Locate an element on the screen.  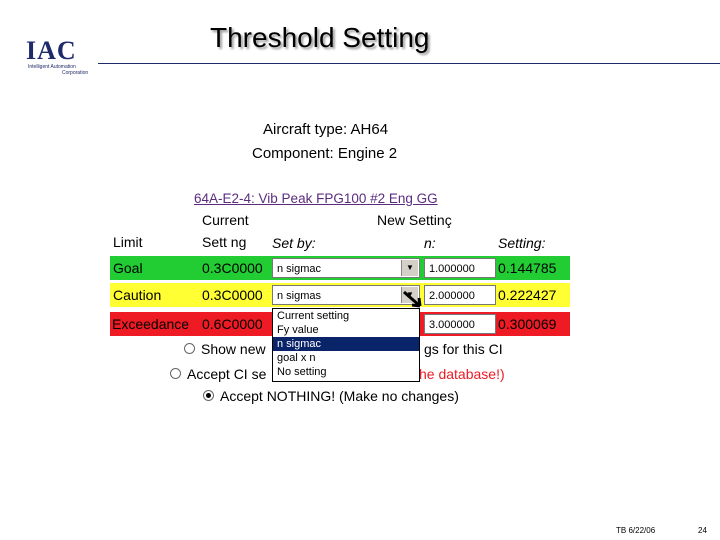
radio-accept-ci is located at coordinates (175, 373).